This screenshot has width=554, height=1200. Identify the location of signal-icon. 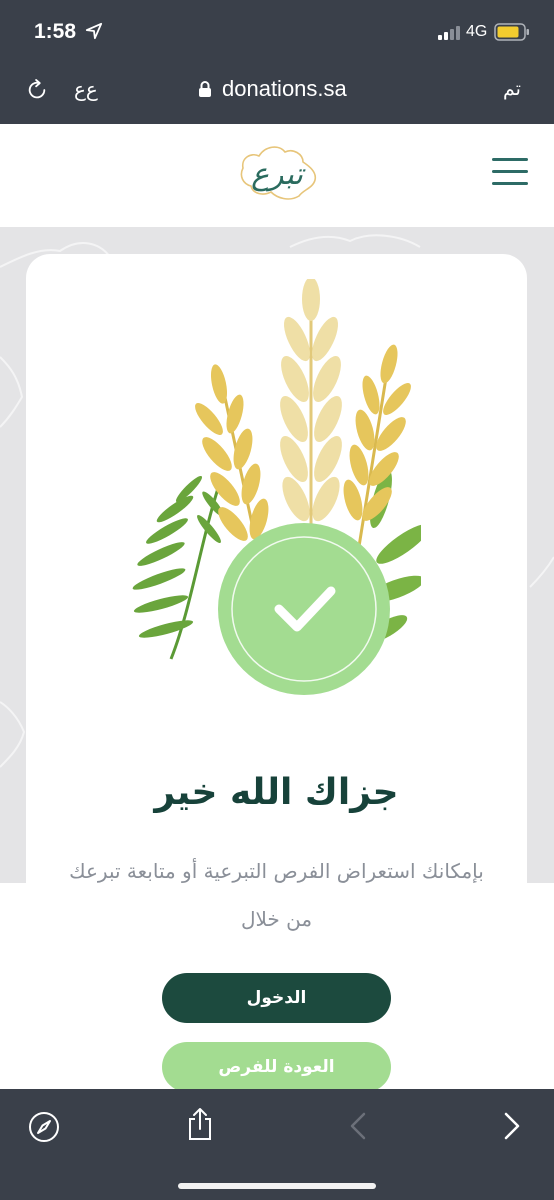
(449, 33).